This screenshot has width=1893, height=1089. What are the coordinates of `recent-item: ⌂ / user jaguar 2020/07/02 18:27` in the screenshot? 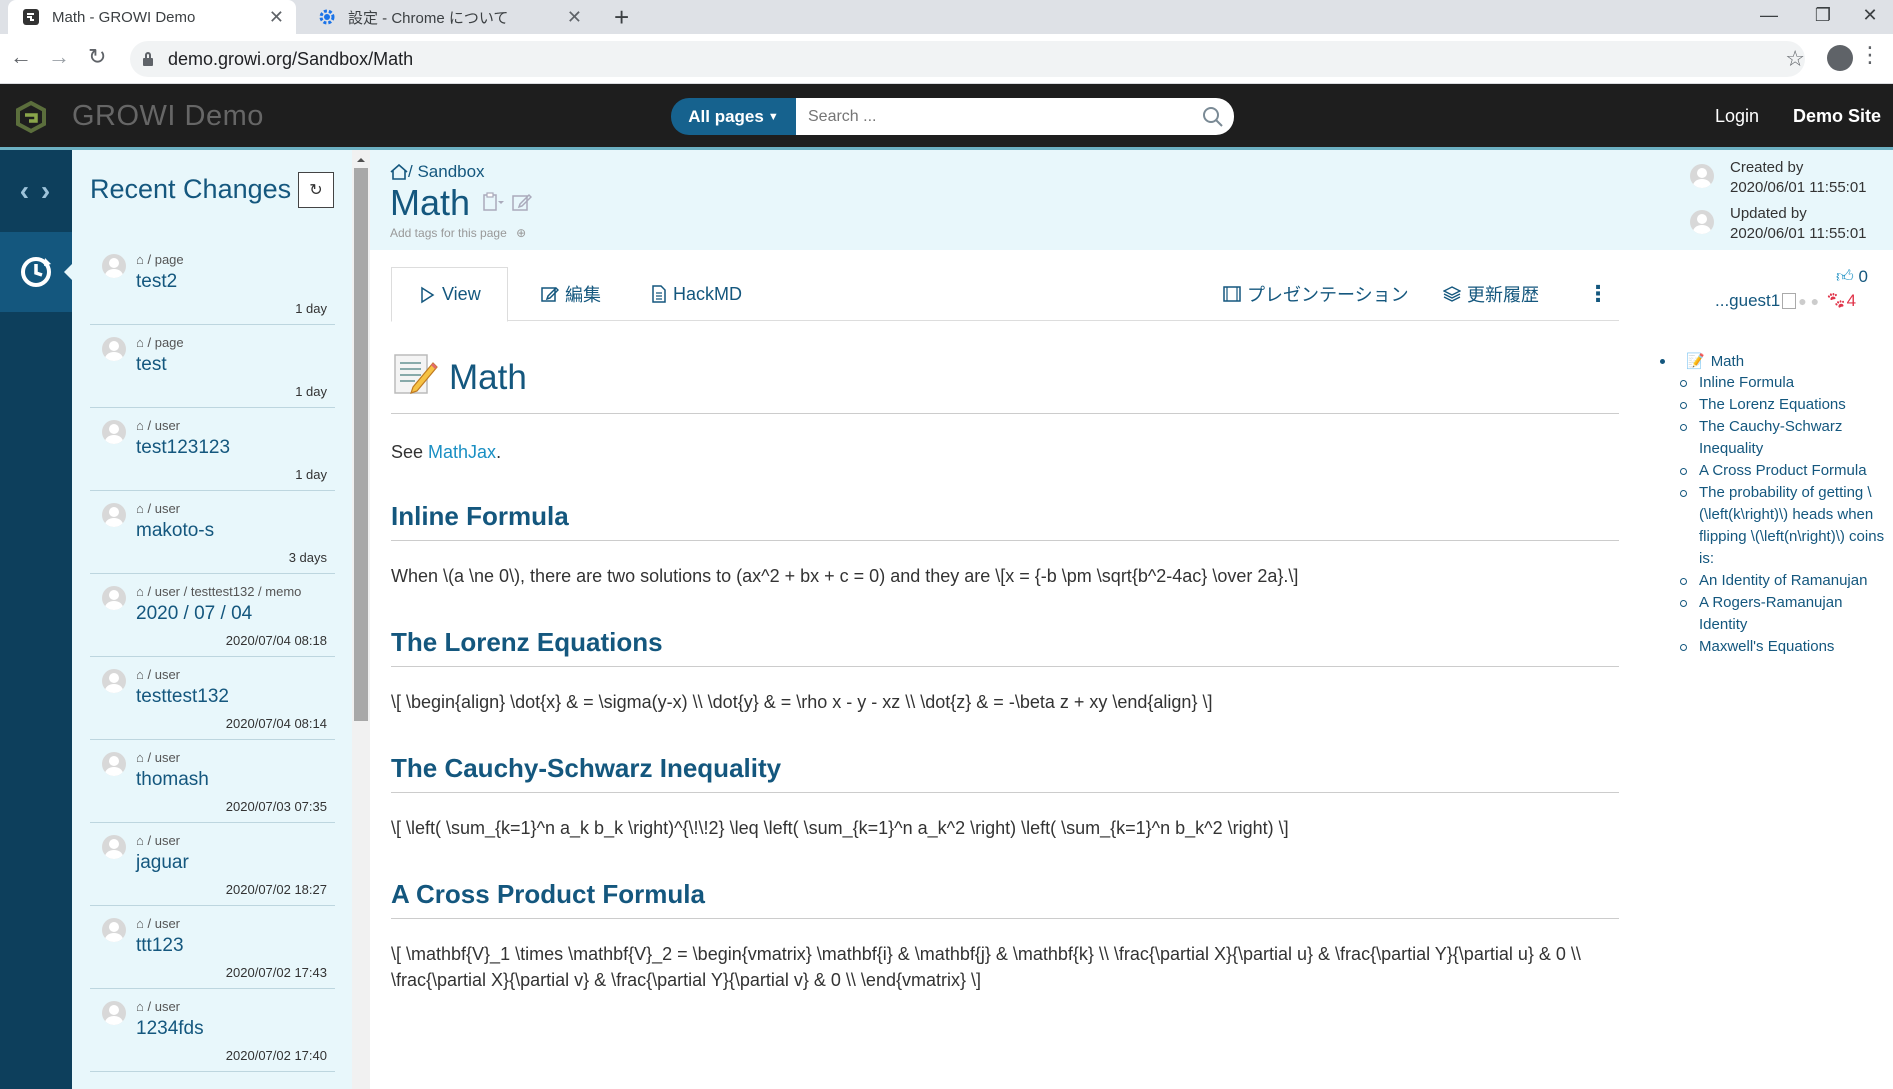 It's located at (212, 864).